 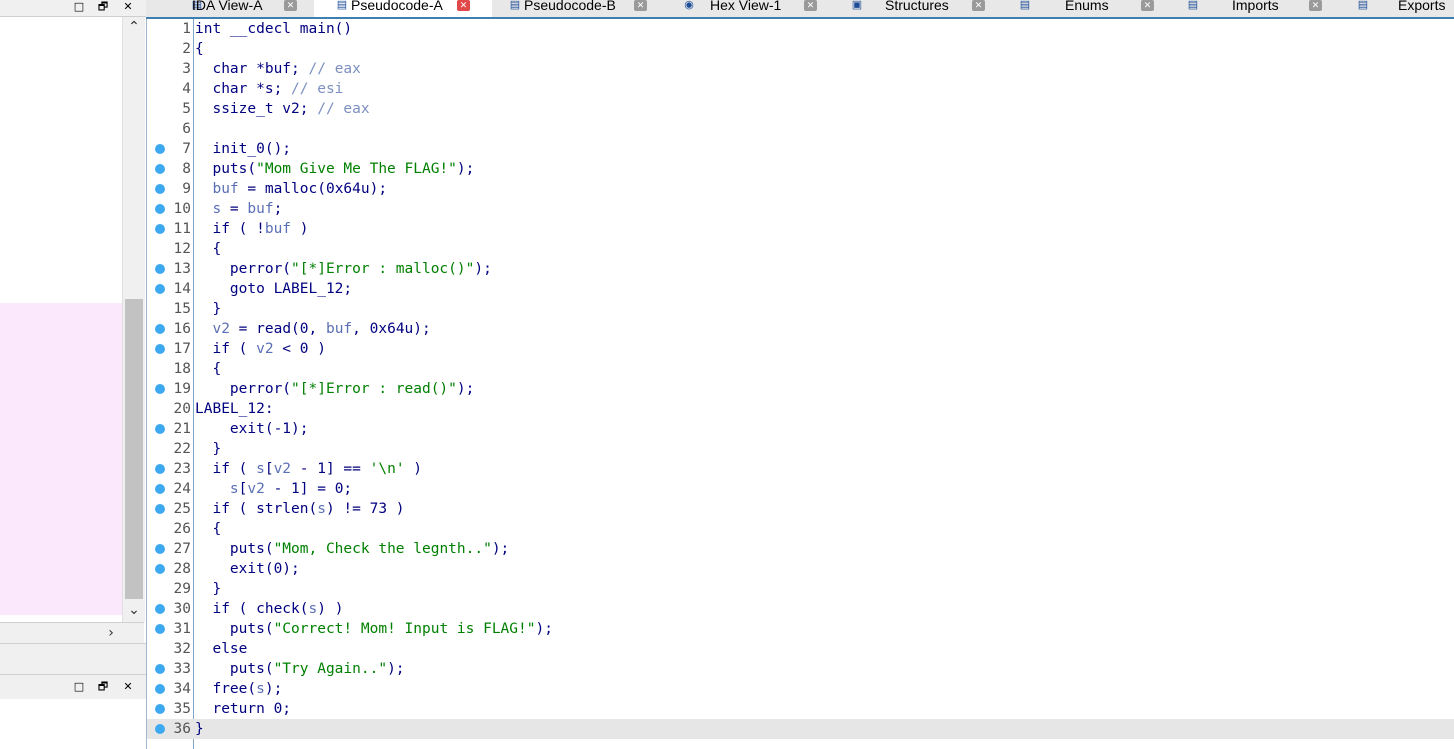 What do you see at coordinates (61, 319) in the screenshot?
I see `functions-list` at bounding box center [61, 319].